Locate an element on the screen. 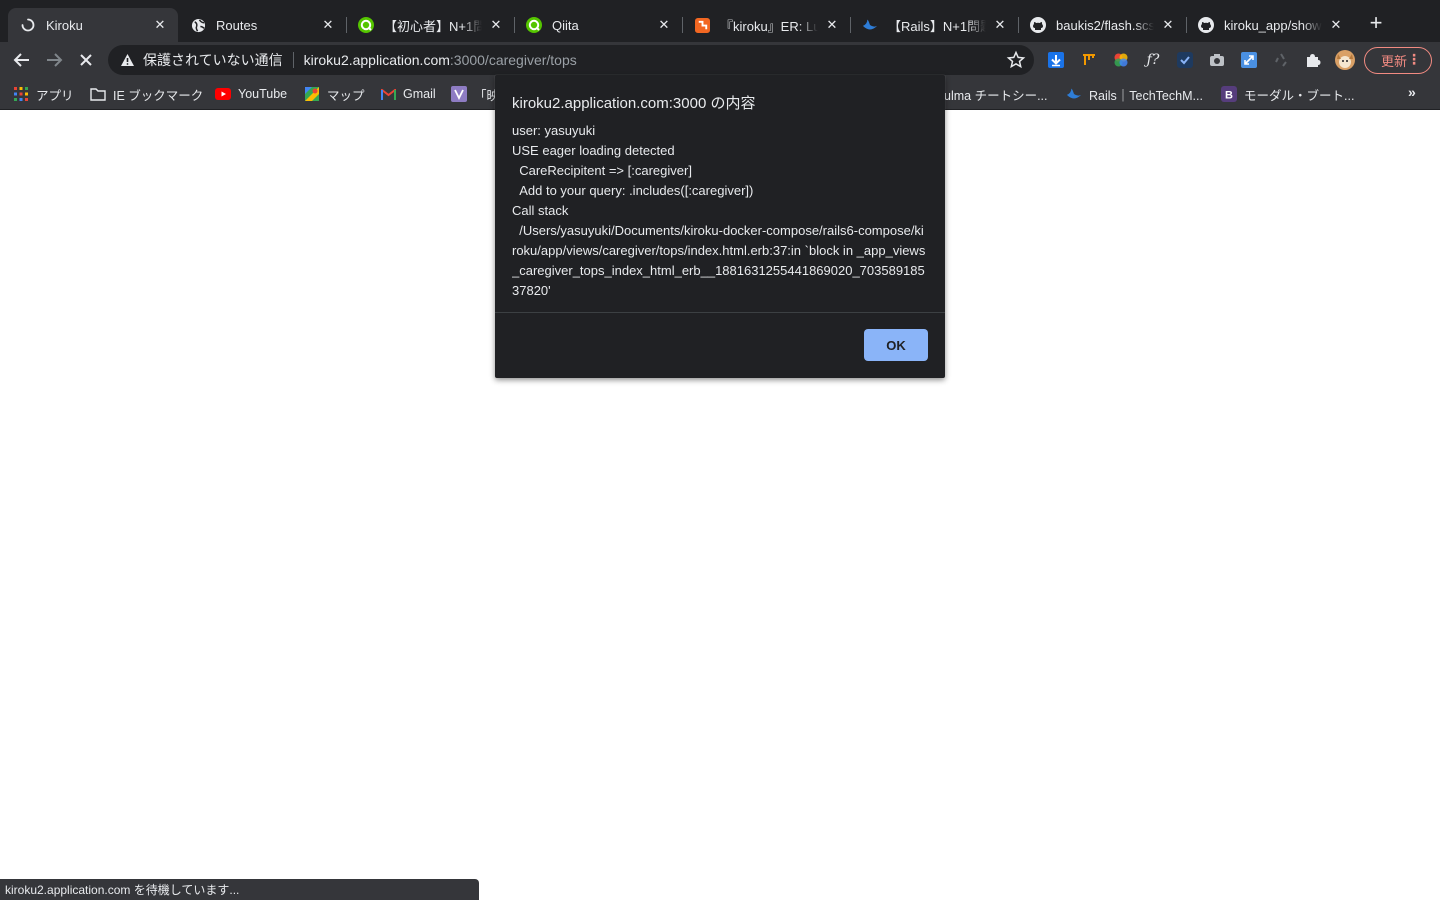 The width and height of the screenshot is (1440, 900). youtube-icon is located at coordinates (223, 94).